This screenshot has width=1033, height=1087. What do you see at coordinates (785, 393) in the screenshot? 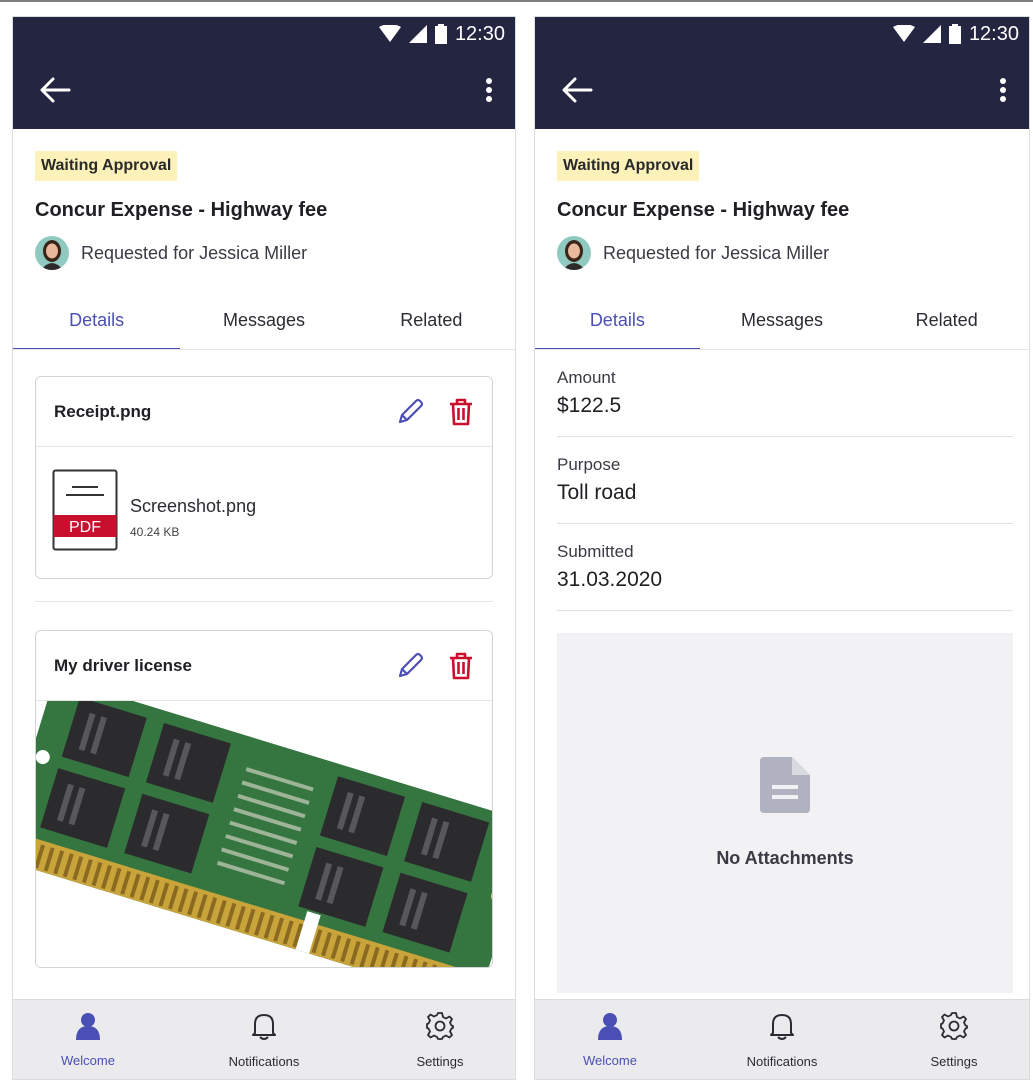
I see `field-amount: Amount $122.5` at bounding box center [785, 393].